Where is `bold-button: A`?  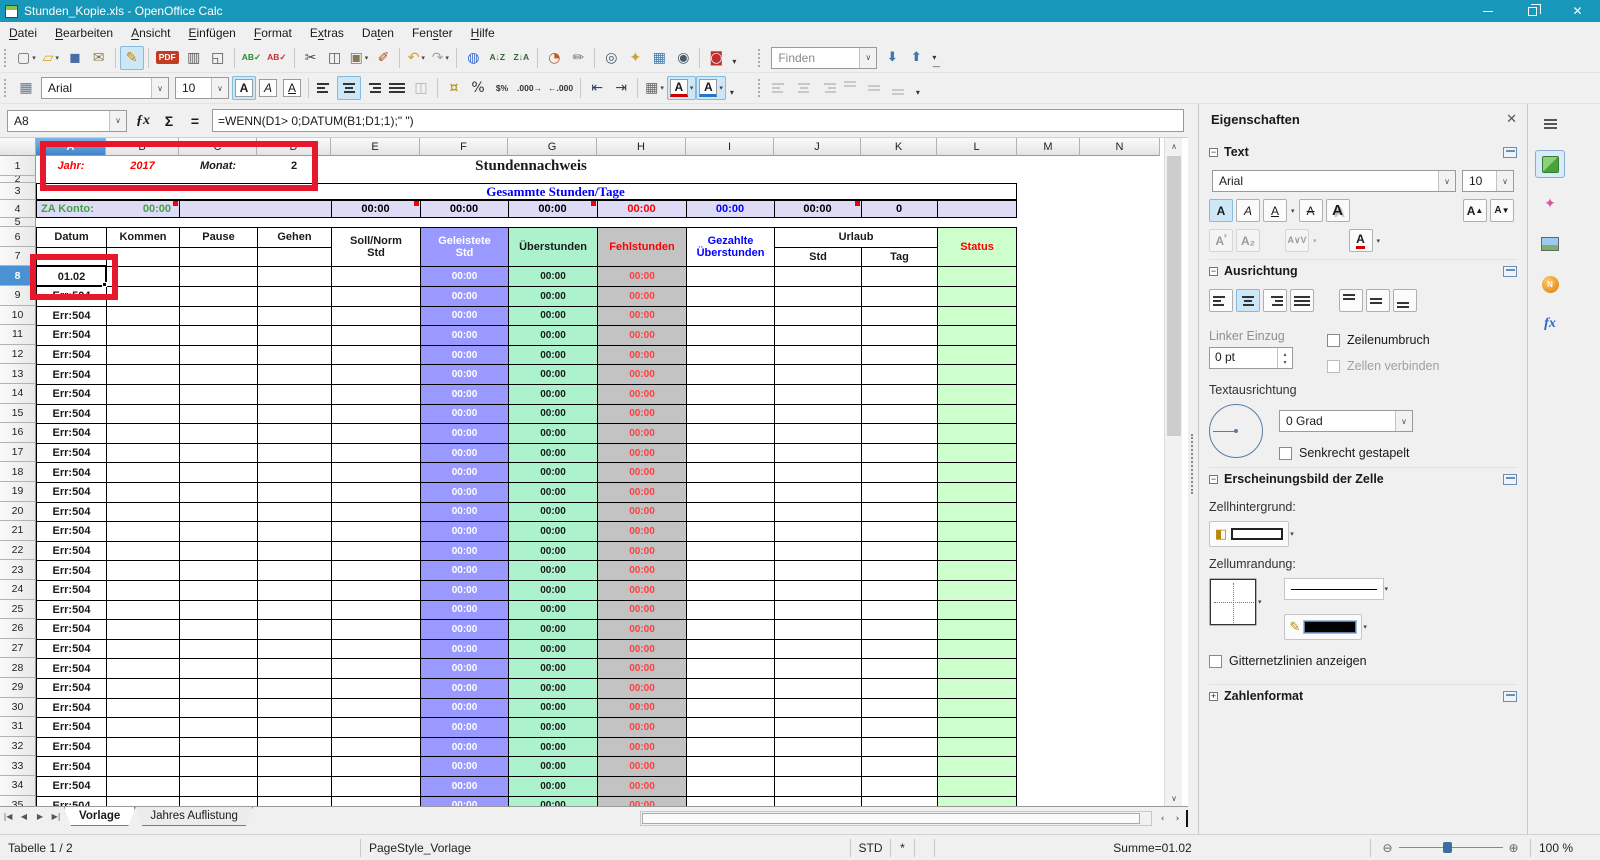 bold-button: A is located at coordinates (244, 88).